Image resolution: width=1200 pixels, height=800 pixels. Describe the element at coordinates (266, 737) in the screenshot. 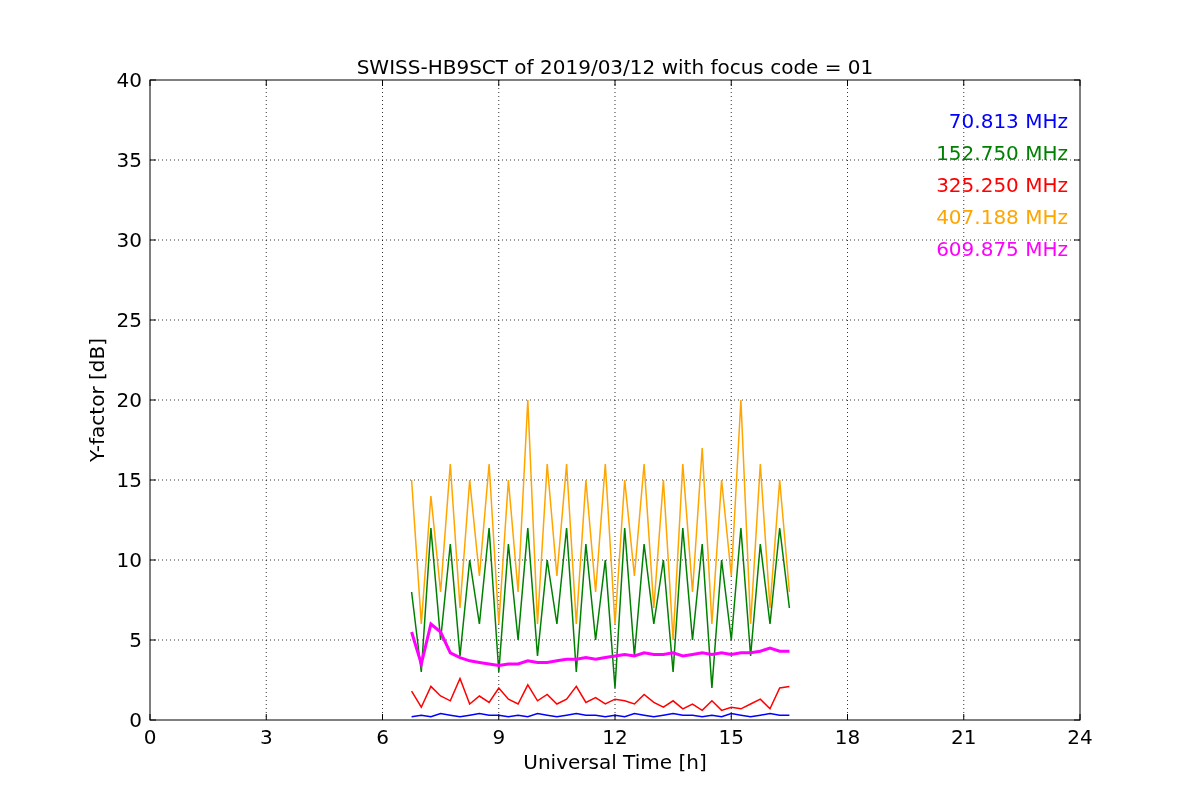

I see `x-tick-label: 3` at that location.